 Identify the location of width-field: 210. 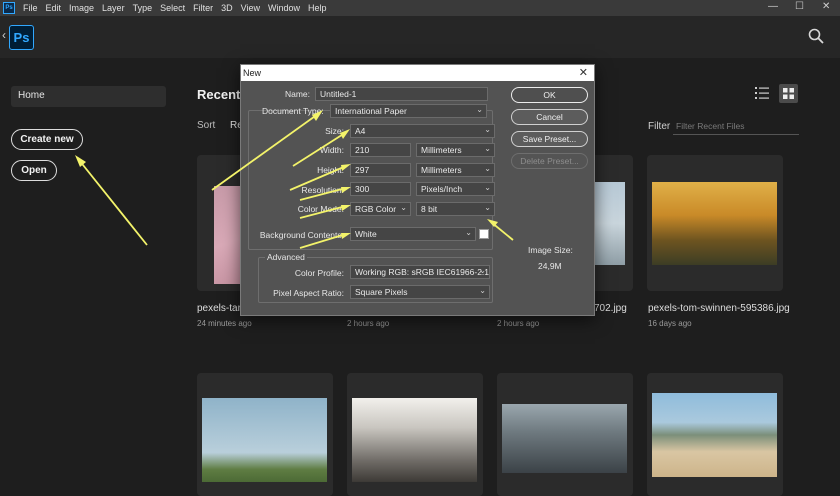
(380, 150).